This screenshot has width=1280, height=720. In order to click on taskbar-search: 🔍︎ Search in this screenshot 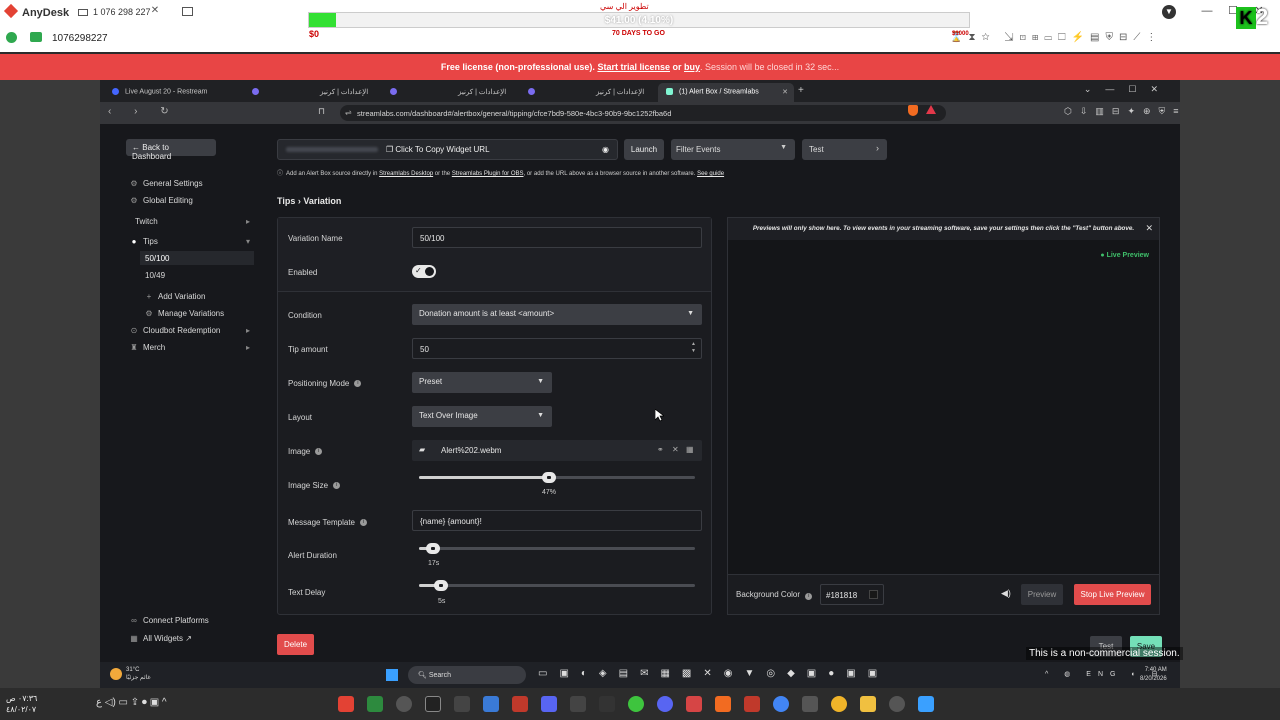, I will do `click(467, 675)`.